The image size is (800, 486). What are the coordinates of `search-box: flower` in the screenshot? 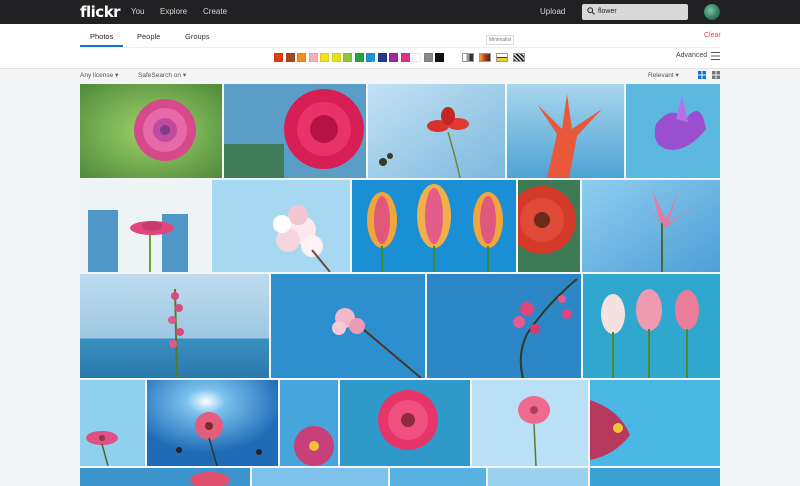 It's located at (635, 12).